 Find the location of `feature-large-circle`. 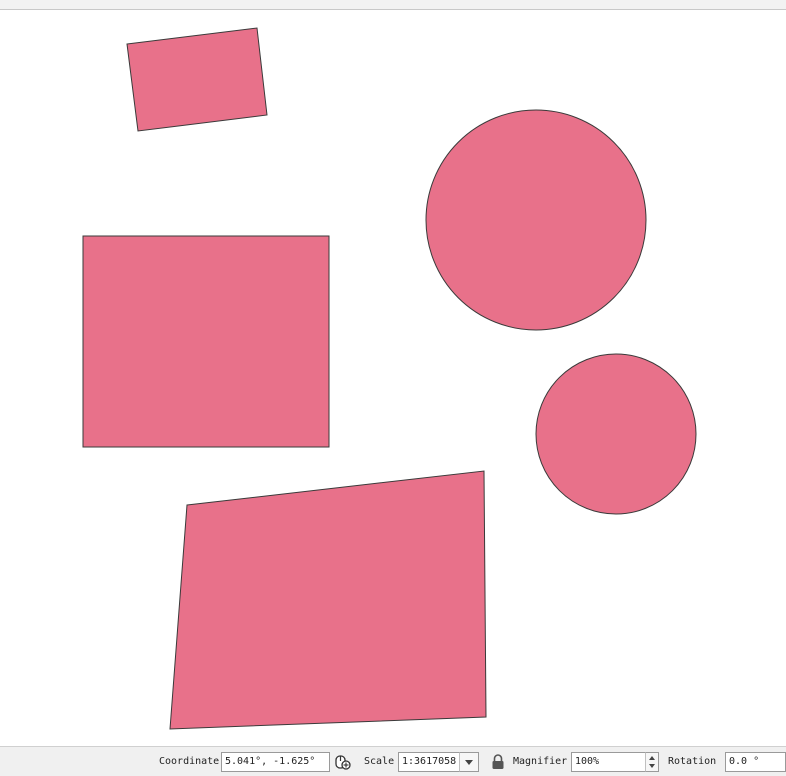

feature-large-circle is located at coordinates (536, 220).